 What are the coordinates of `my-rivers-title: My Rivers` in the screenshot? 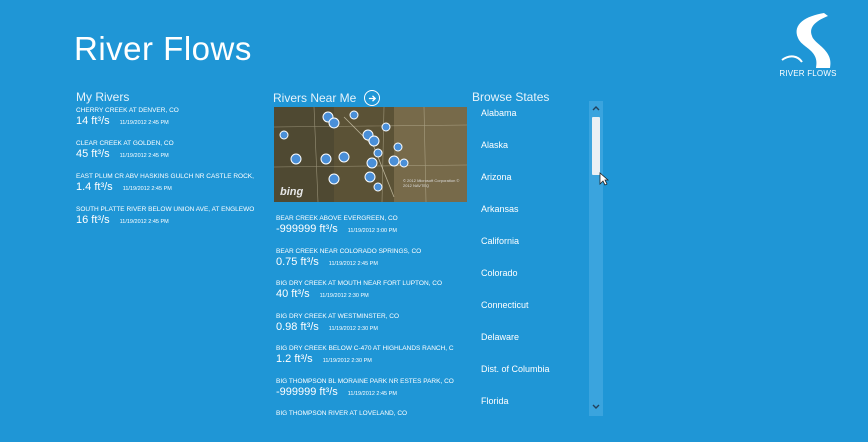 It's located at (102, 97).